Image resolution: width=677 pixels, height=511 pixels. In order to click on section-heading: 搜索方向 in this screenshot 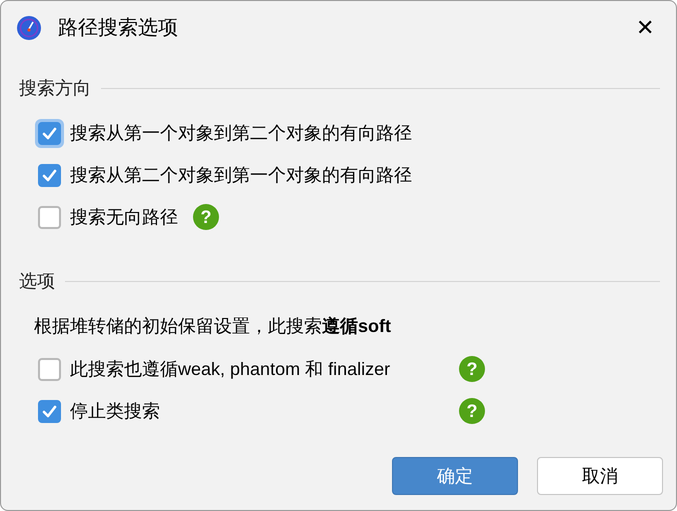, I will do `click(55, 88)`.